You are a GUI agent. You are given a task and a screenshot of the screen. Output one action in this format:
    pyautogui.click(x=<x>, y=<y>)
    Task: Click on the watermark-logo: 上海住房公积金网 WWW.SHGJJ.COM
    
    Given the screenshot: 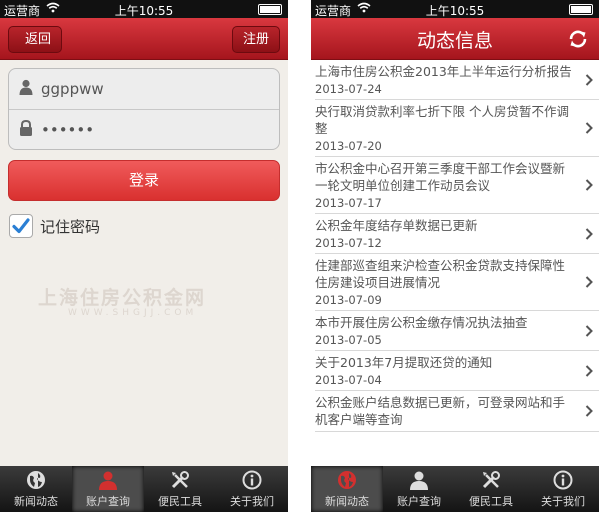 What is the action you would take?
    pyautogui.click(x=143, y=300)
    